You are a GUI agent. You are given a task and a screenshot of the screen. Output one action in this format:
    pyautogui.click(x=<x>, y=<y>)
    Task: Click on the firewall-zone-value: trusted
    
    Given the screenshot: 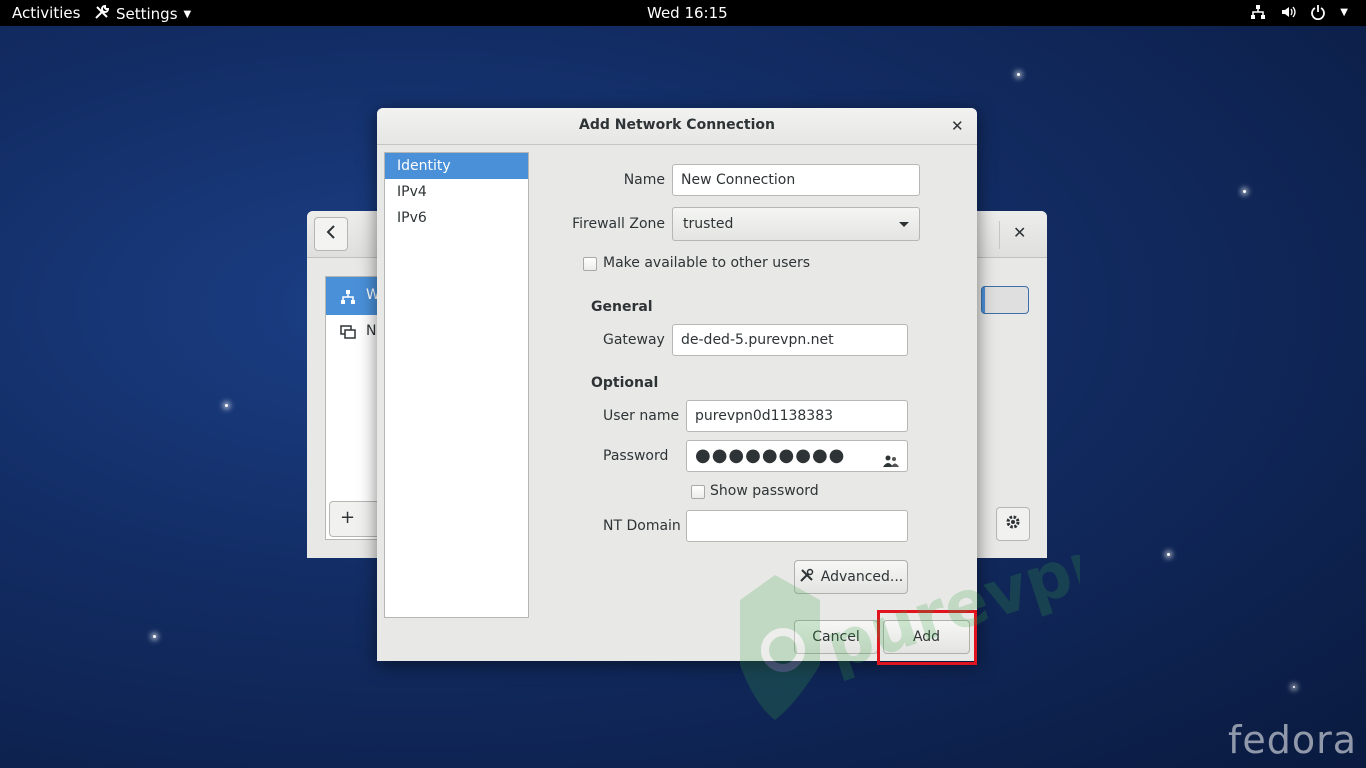 What is the action you would take?
    pyautogui.click(x=708, y=224)
    